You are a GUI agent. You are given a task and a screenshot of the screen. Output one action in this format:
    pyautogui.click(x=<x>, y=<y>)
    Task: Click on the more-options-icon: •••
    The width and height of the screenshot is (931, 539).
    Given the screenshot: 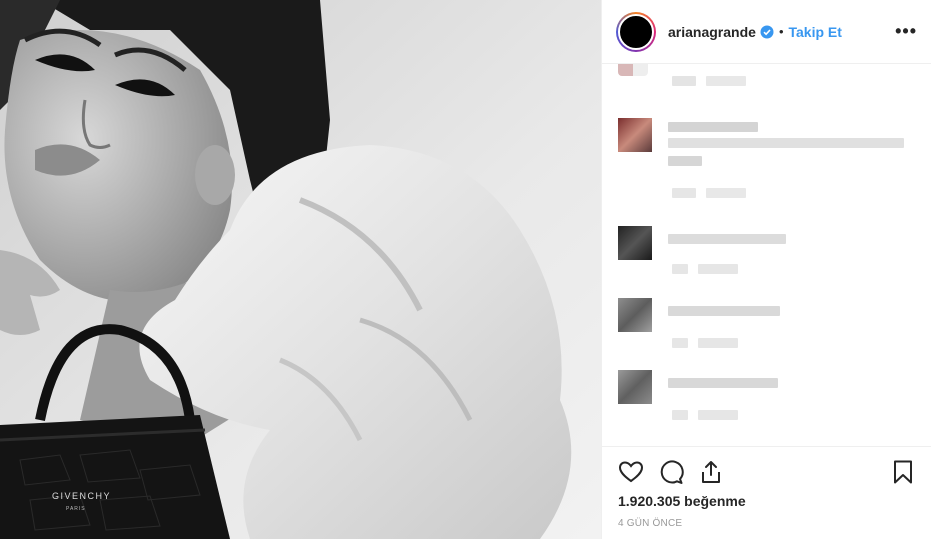 What is the action you would take?
    pyautogui.click(x=906, y=31)
    